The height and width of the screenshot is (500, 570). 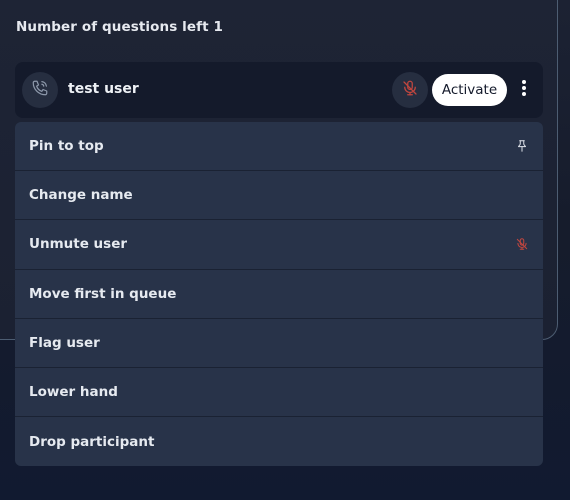 I want to click on questions-left-count: Number of questions left 1, so click(x=119, y=27).